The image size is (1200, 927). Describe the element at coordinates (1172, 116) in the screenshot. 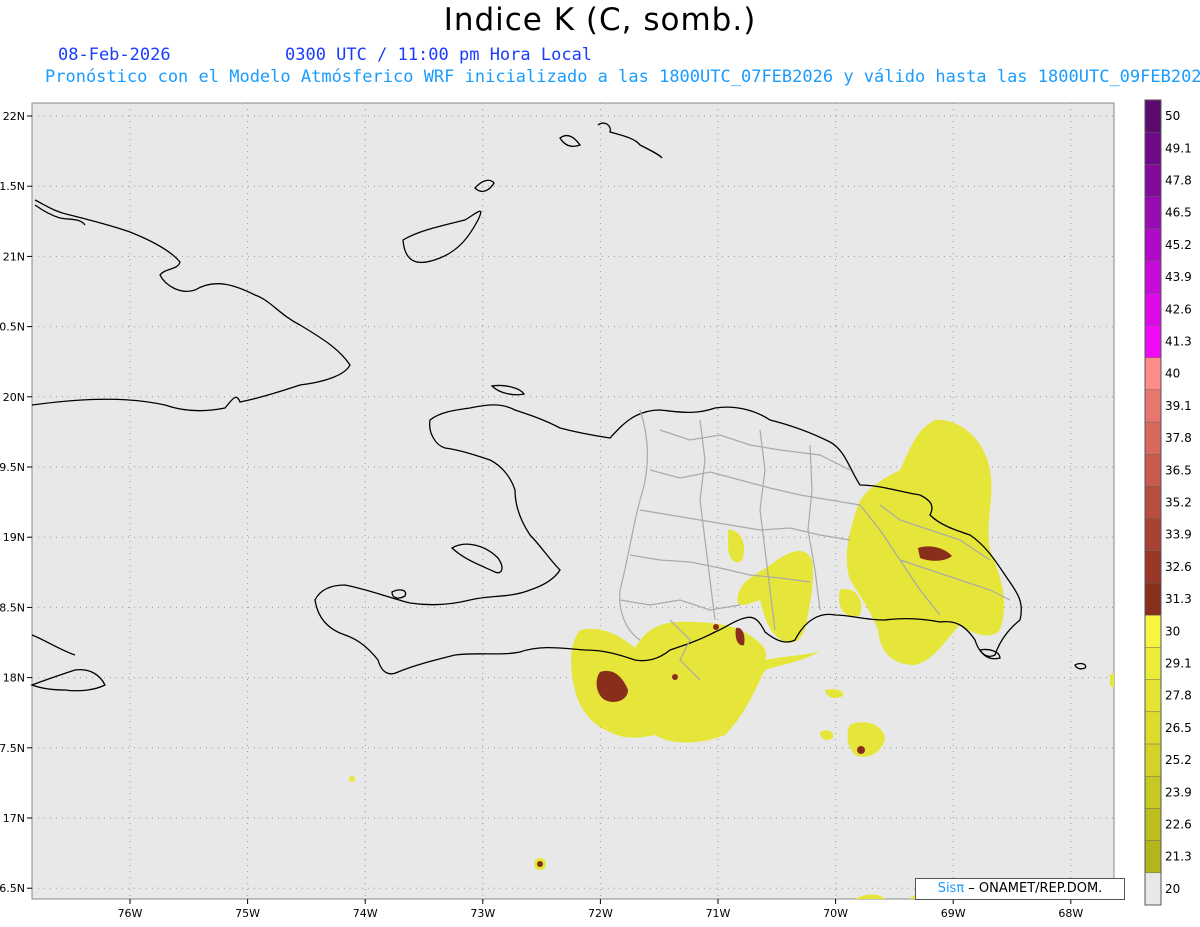

I see `color-bar-label: 50` at that location.